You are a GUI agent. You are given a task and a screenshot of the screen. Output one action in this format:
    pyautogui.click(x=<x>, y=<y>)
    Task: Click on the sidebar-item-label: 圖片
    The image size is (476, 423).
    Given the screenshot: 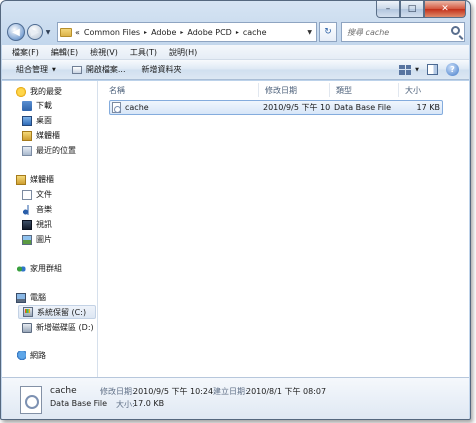 What is the action you would take?
    pyautogui.click(x=44, y=239)
    